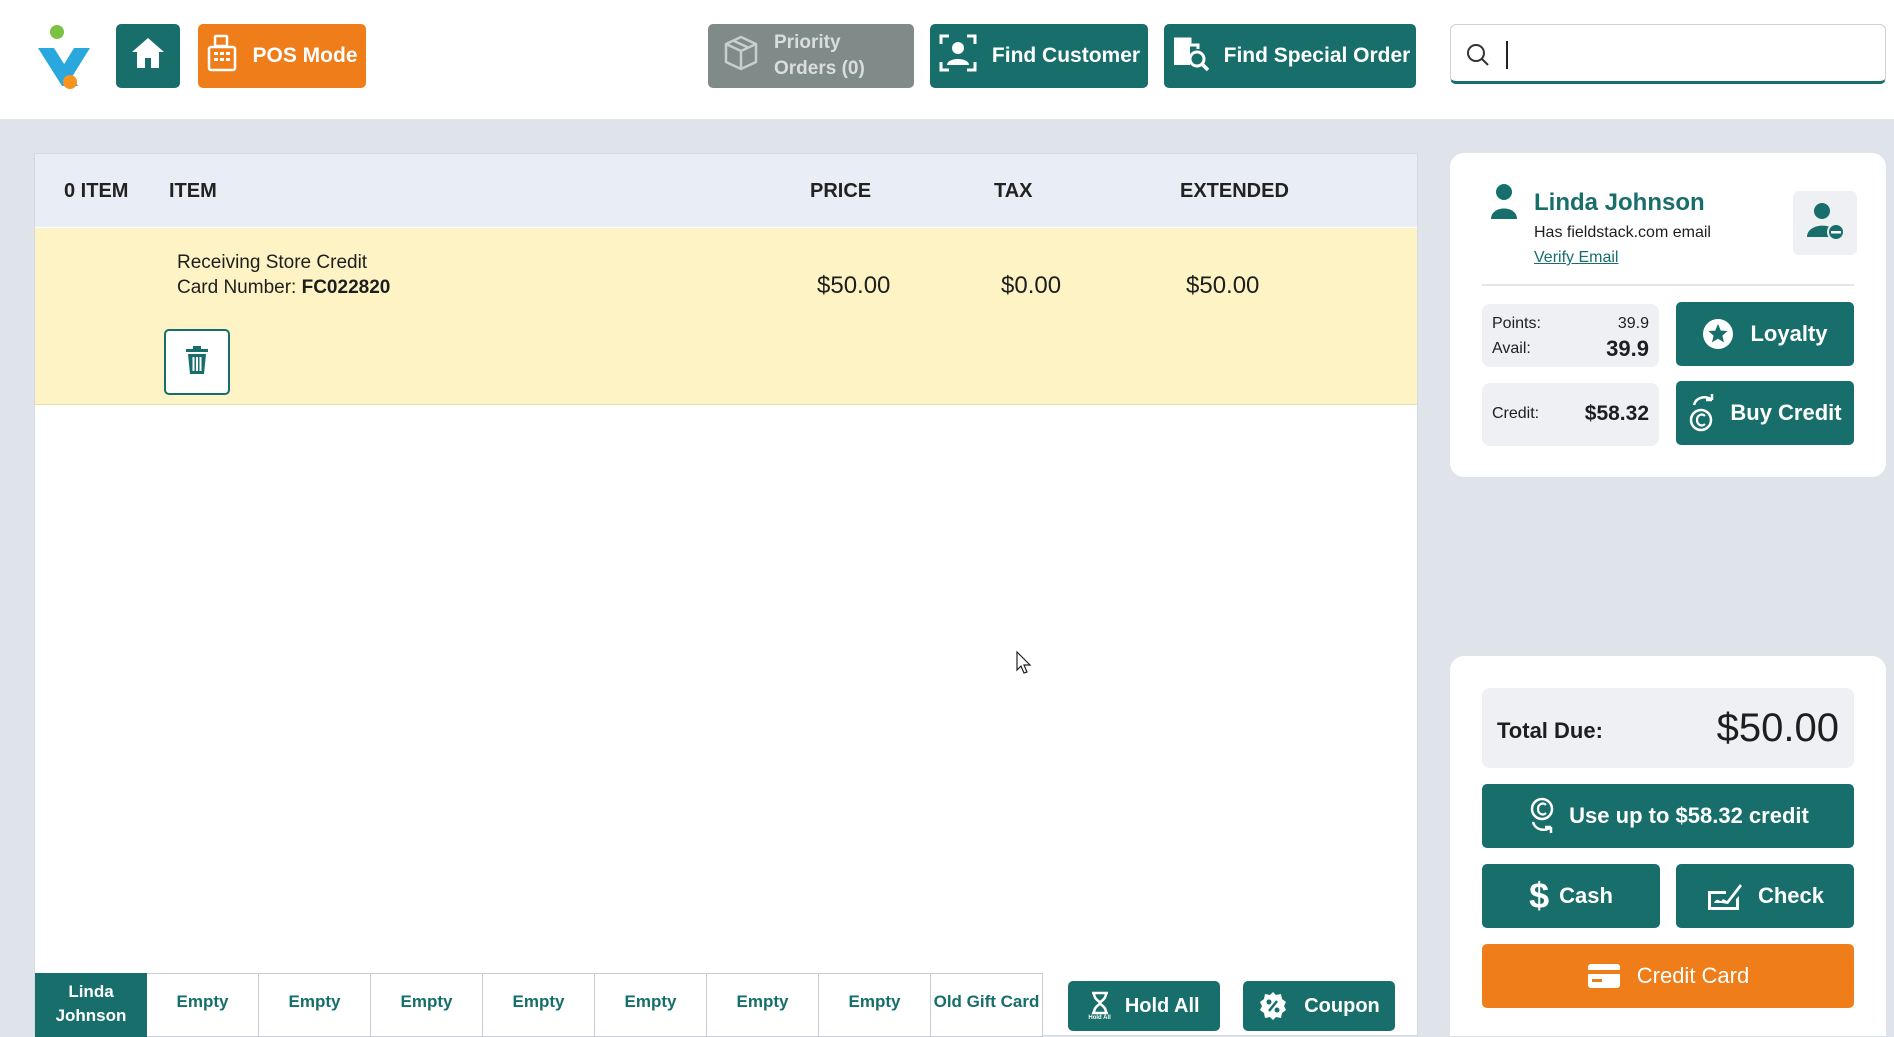 The image size is (1894, 1037). Describe the element at coordinates (1066, 55) in the screenshot. I see `find-customer-label: Find Customer` at that location.